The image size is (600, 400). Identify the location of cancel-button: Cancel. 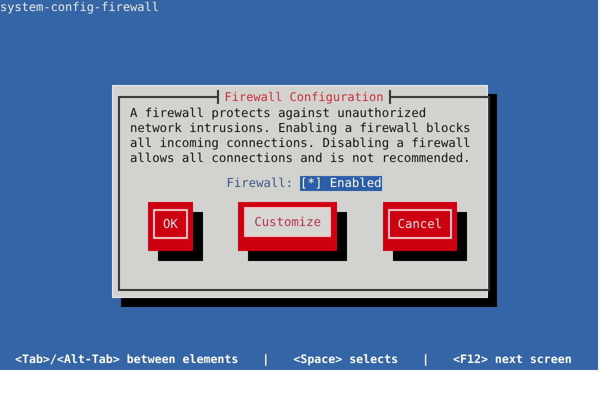
(419, 226).